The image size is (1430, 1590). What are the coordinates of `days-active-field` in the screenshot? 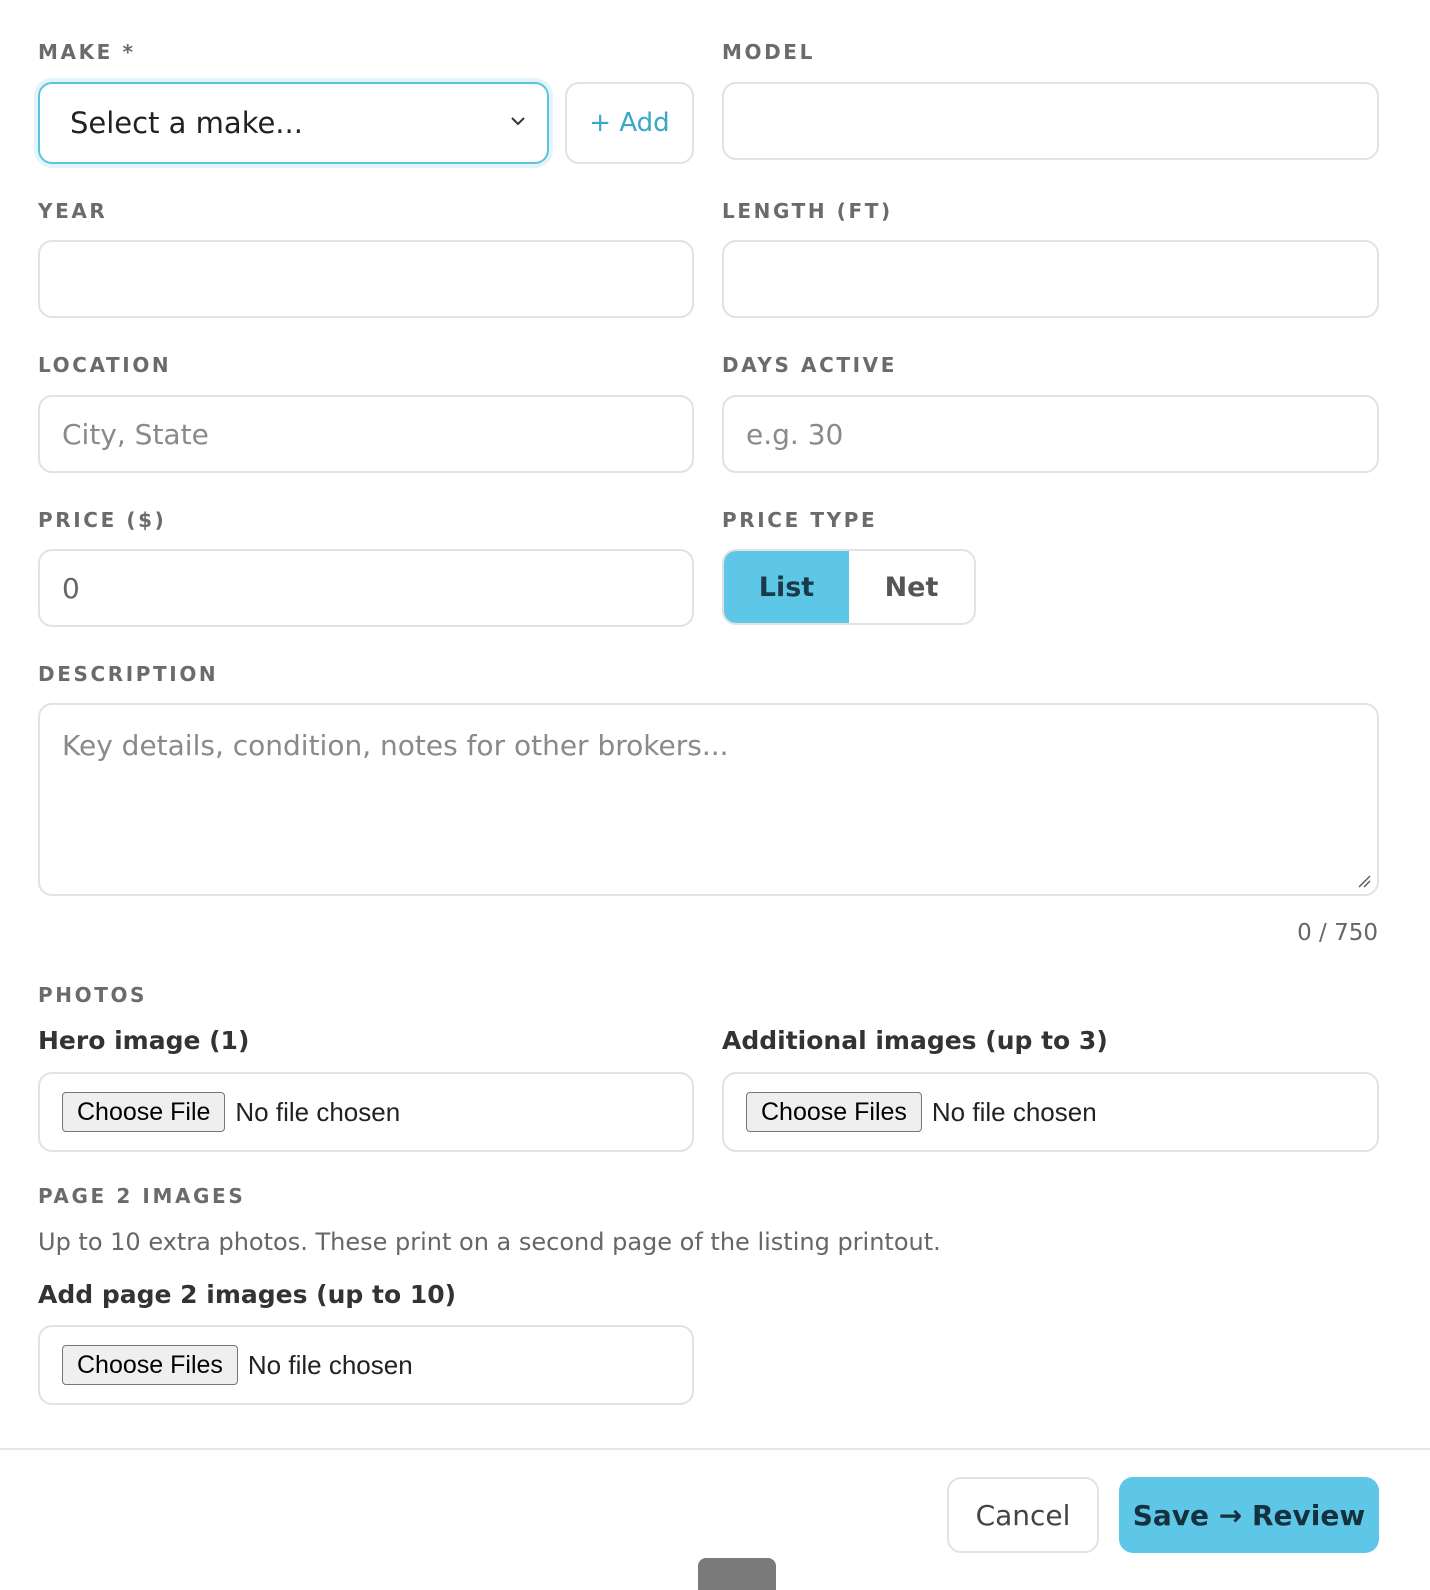 It's located at (1050, 434).